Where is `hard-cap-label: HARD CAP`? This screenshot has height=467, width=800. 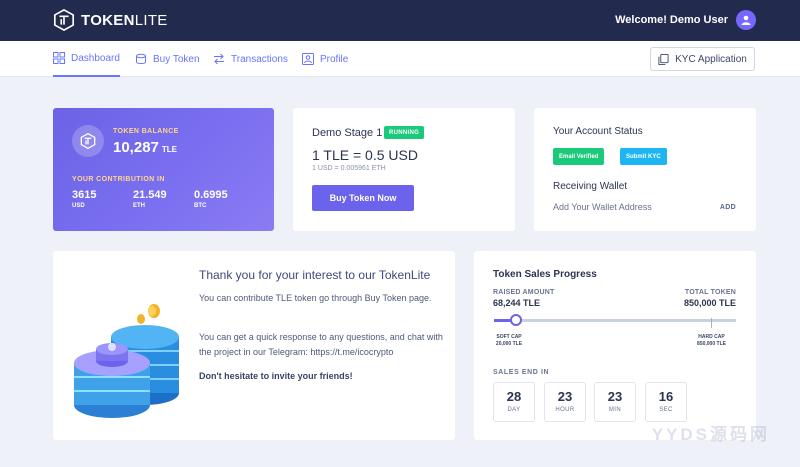 hard-cap-label: HARD CAP is located at coordinates (711, 337).